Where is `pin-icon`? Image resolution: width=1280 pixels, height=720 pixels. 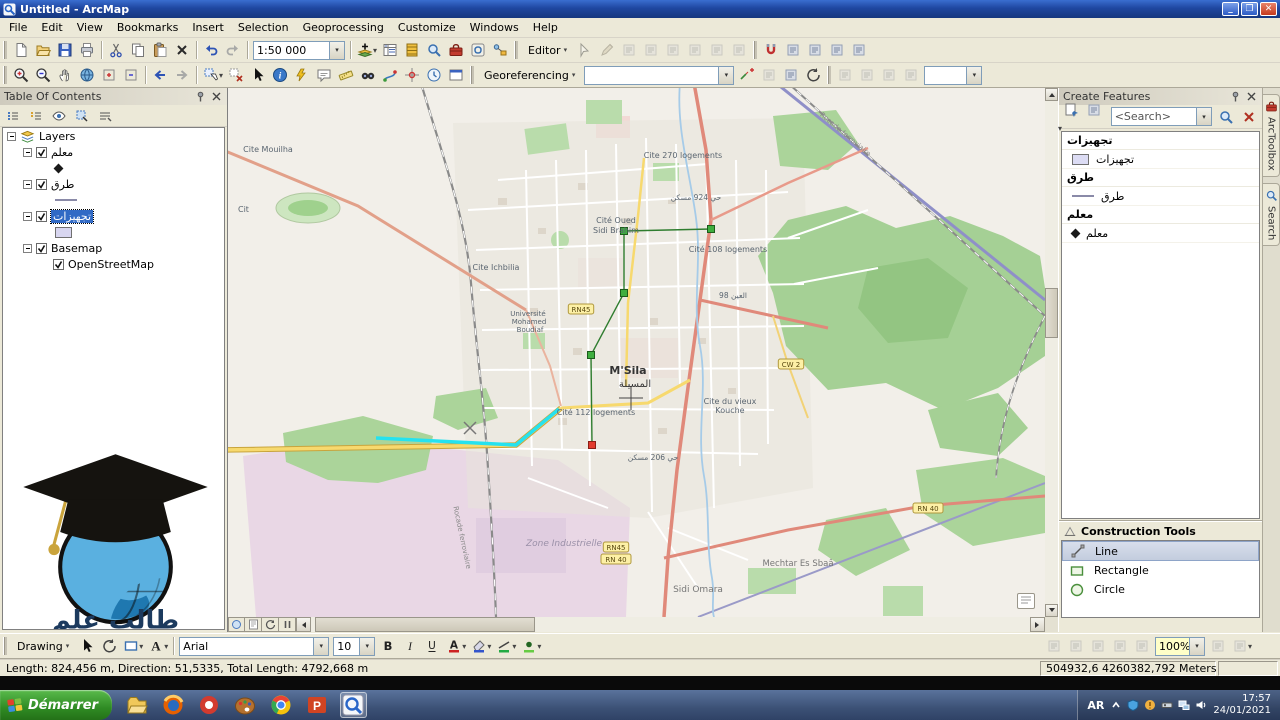 pin-icon is located at coordinates (200, 96).